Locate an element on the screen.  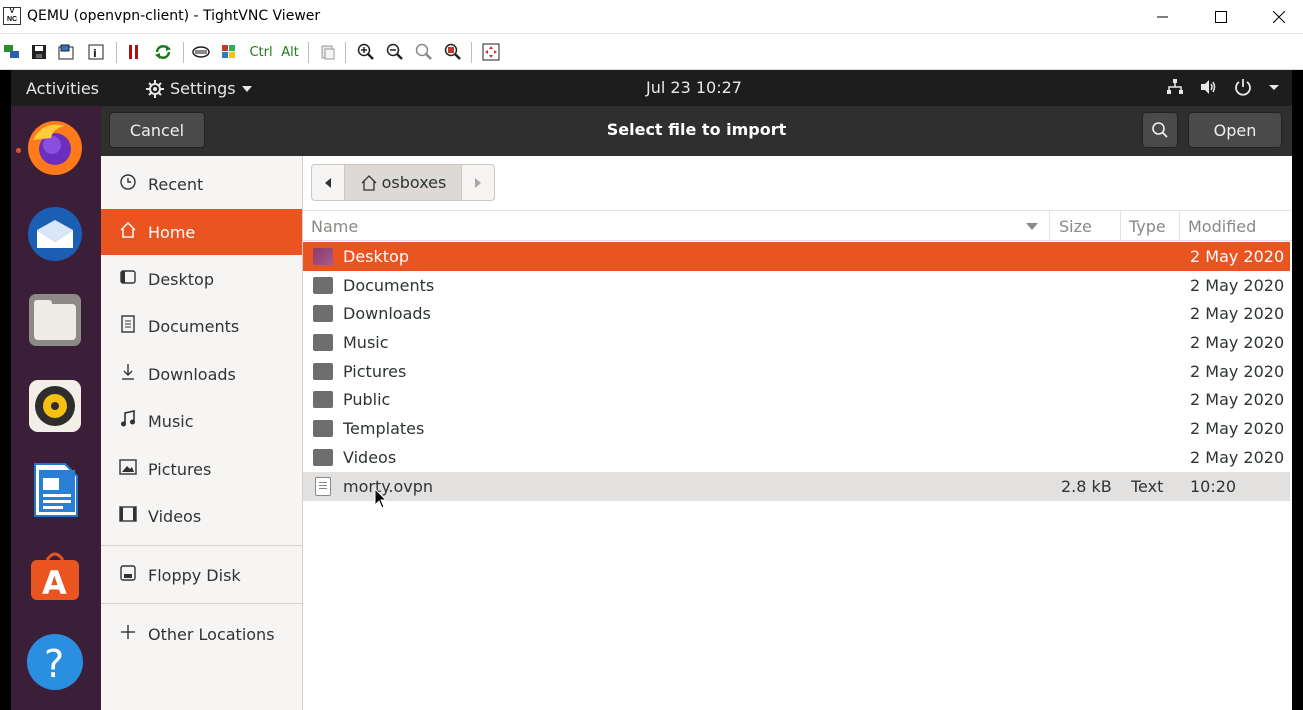
sidebar-item-downloads: Downloads is located at coordinates (201, 374).